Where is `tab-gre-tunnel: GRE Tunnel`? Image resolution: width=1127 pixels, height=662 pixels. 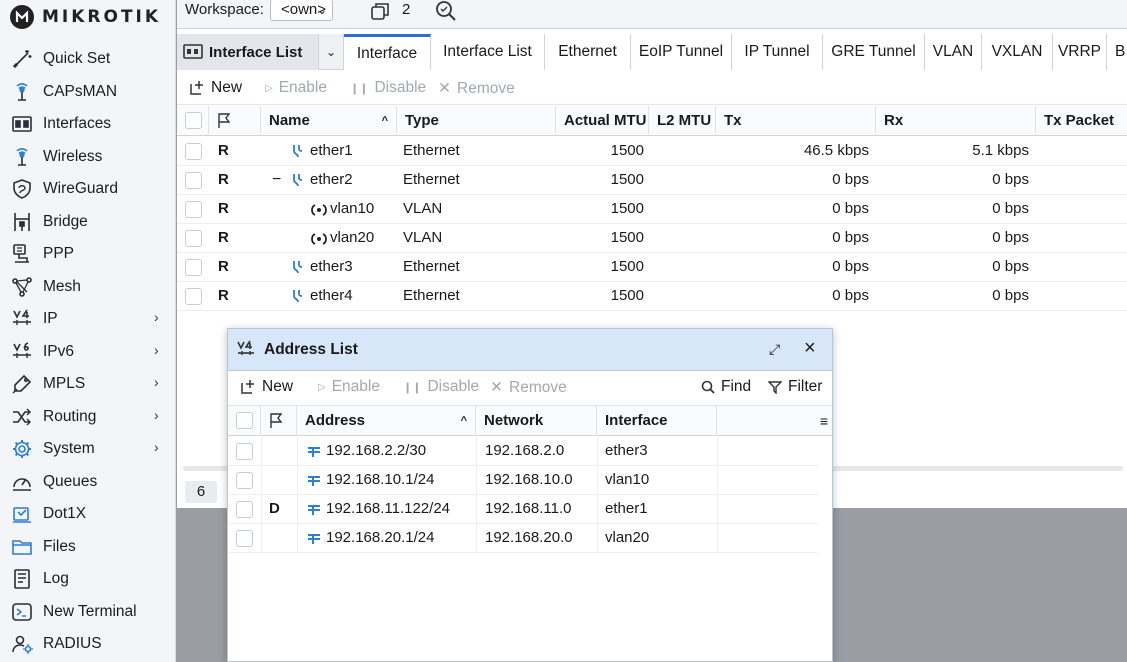
tab-gre-tunnel: GRE Tunnel is located at coordinates (874, 52).